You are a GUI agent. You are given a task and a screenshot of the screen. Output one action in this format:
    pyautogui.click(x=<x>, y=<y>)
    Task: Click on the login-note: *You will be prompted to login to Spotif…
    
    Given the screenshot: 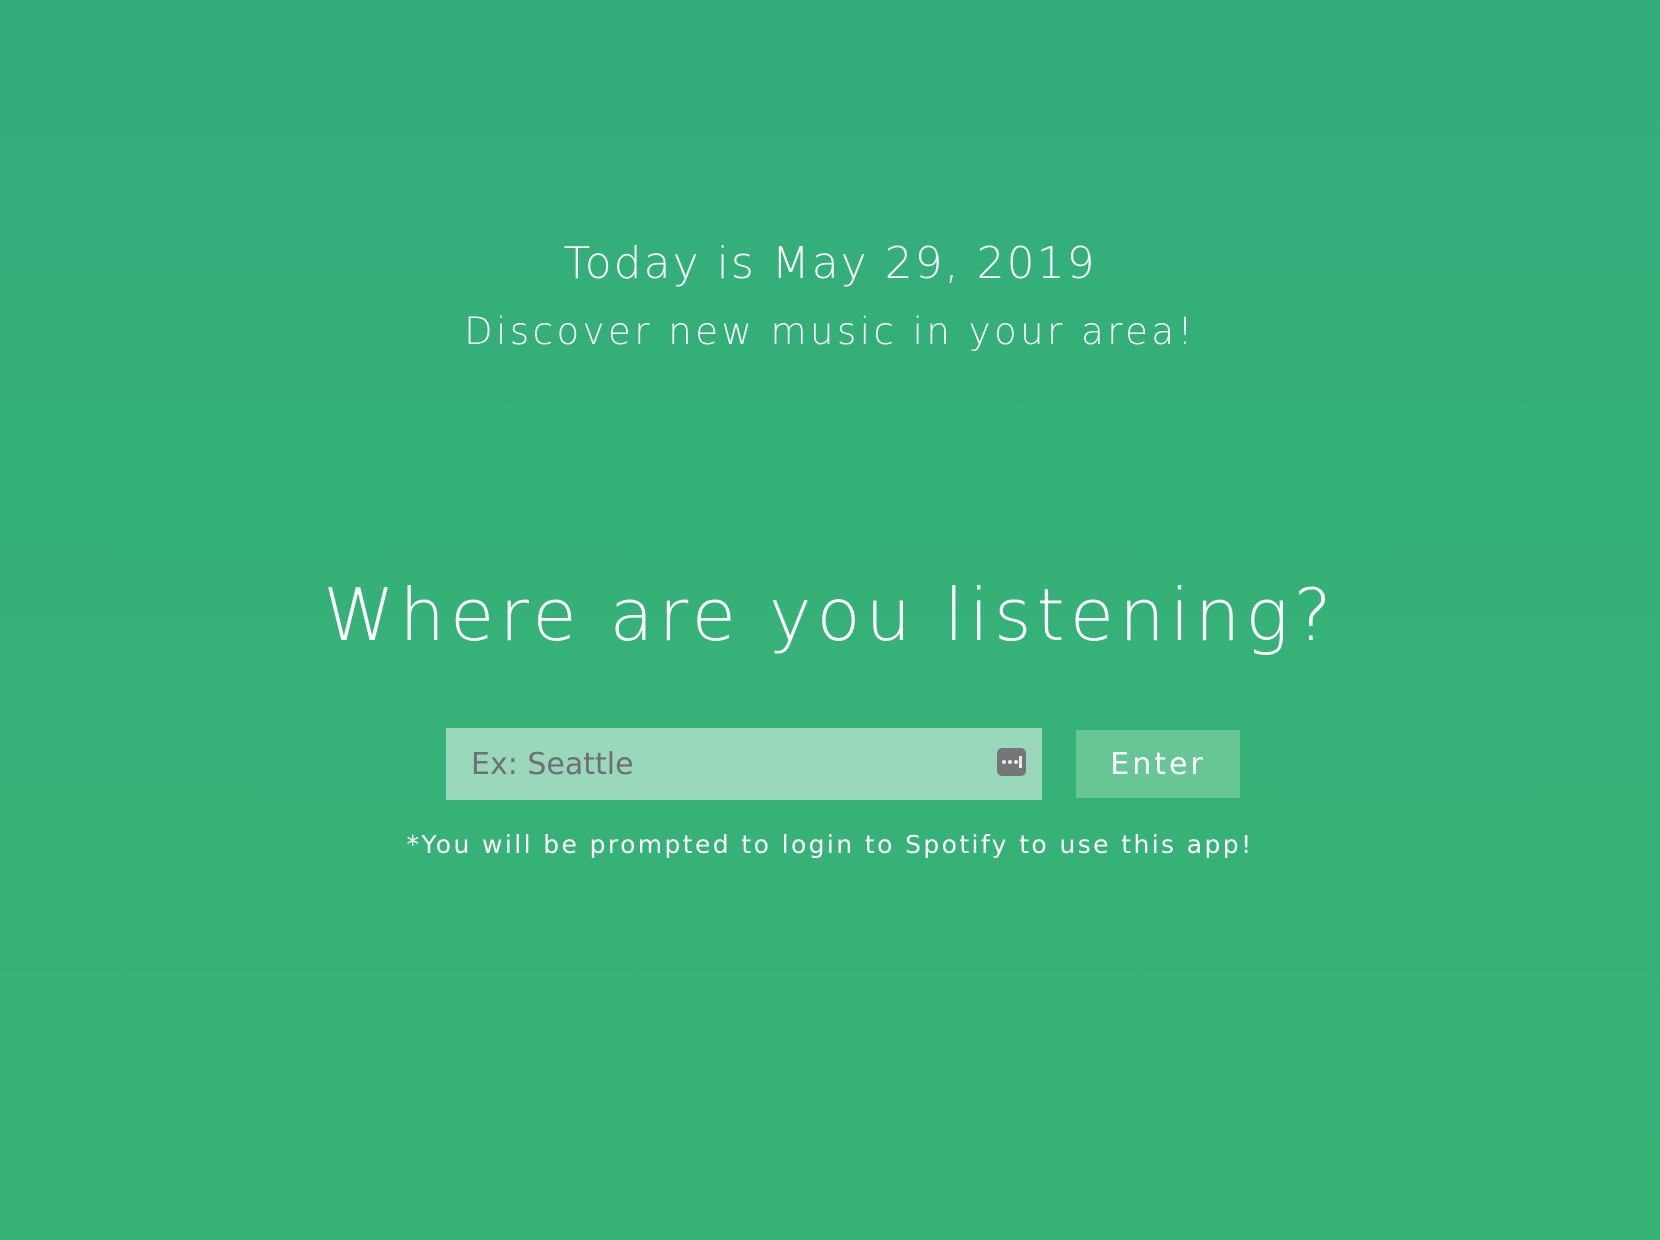 What is the action you would take?
    pyautogui.click(x=830, y=844)
    